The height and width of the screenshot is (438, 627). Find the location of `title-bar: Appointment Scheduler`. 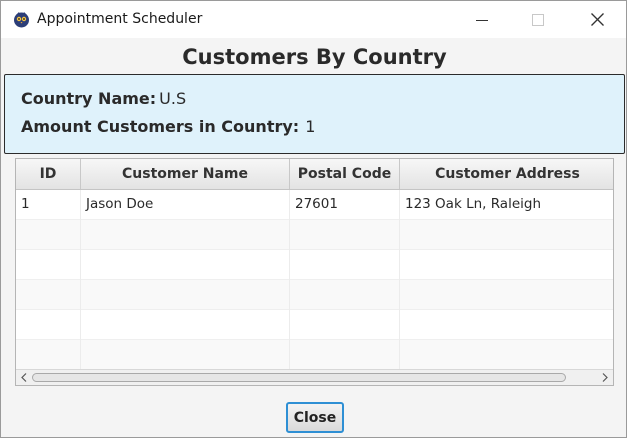

title-bar: Appointment Scheduler is located at coordinates (313, 19).